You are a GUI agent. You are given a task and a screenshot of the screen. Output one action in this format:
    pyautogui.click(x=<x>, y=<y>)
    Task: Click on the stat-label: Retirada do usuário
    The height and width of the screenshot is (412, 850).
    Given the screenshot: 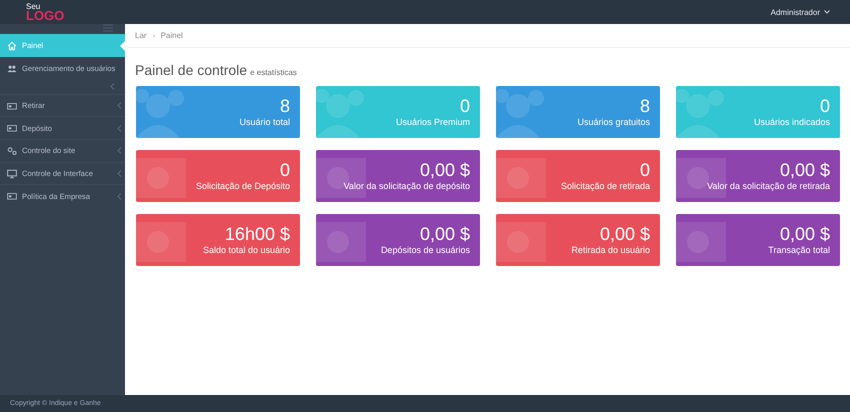 What is the action you would take?
    pyautogui.click(x=610, y=249)
    